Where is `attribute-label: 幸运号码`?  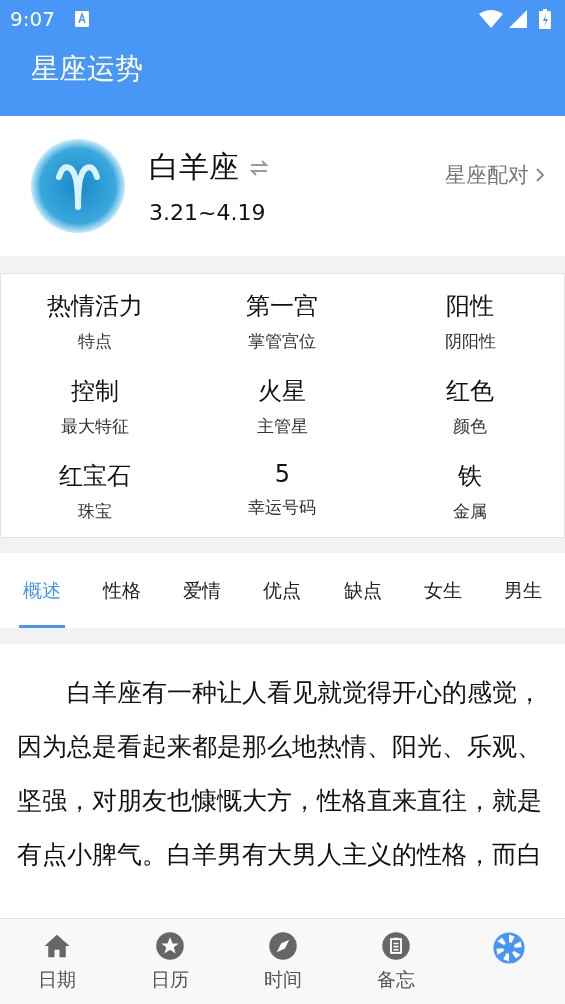
attribute-label: 幸运号码 is located at coordinates (282, 507).